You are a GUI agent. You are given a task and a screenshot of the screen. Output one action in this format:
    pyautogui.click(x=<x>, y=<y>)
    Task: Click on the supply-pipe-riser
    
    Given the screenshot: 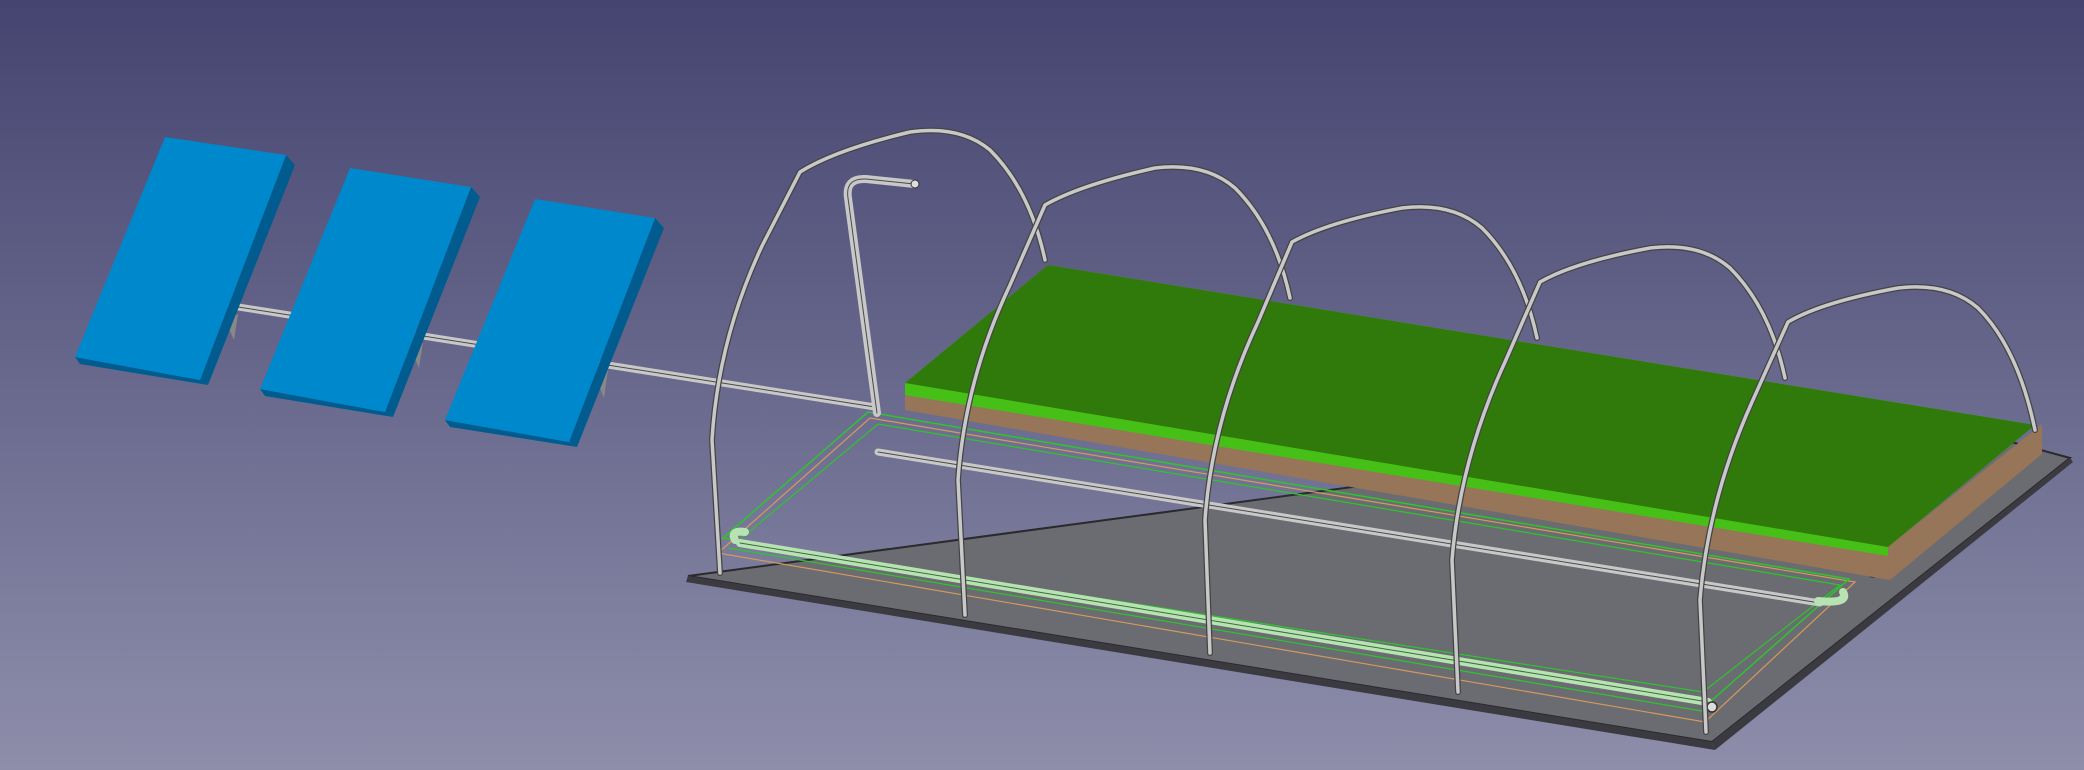 What is the action you would take?
    pyautogui.click(x=880, y=295)
    